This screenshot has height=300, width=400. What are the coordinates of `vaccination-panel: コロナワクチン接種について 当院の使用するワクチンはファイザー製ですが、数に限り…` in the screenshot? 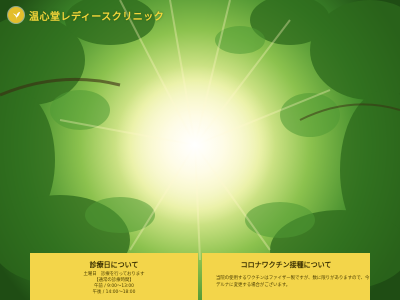 It's located at (286, 276).